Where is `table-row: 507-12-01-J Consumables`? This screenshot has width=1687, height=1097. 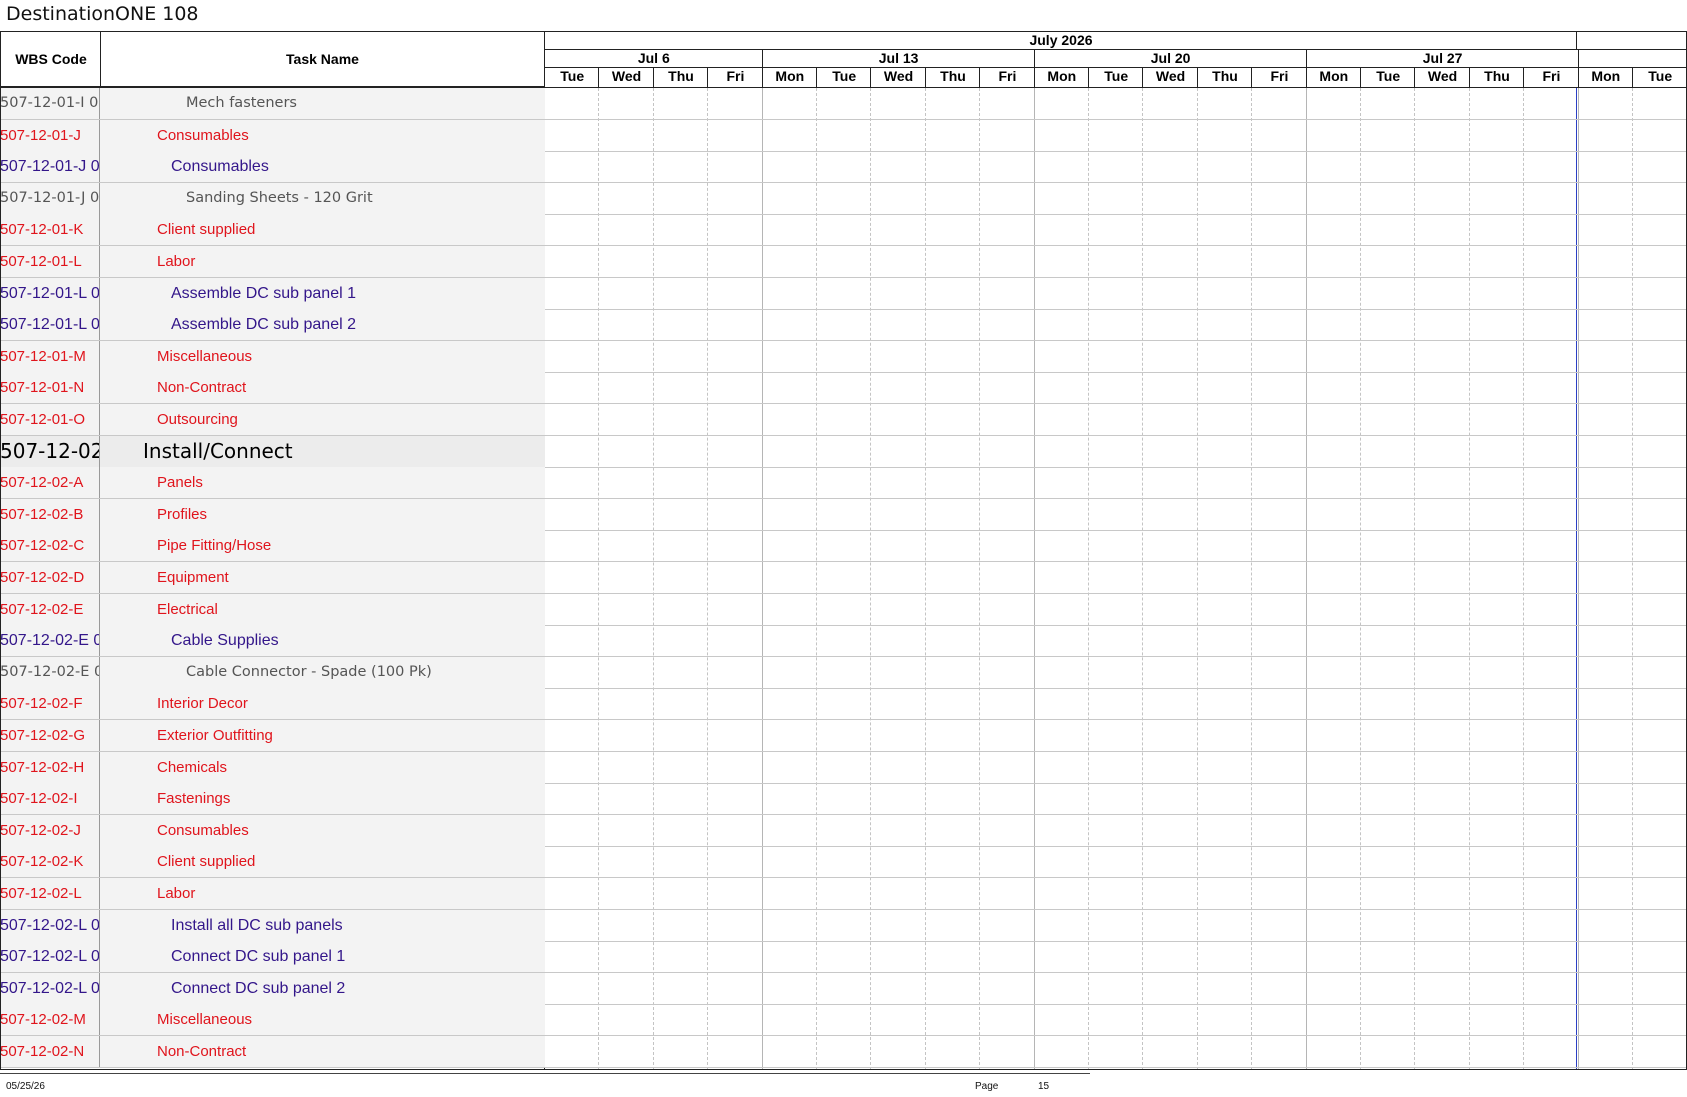
table-row: 507-12-01-J Consumables is located at coordinates (272, 135).